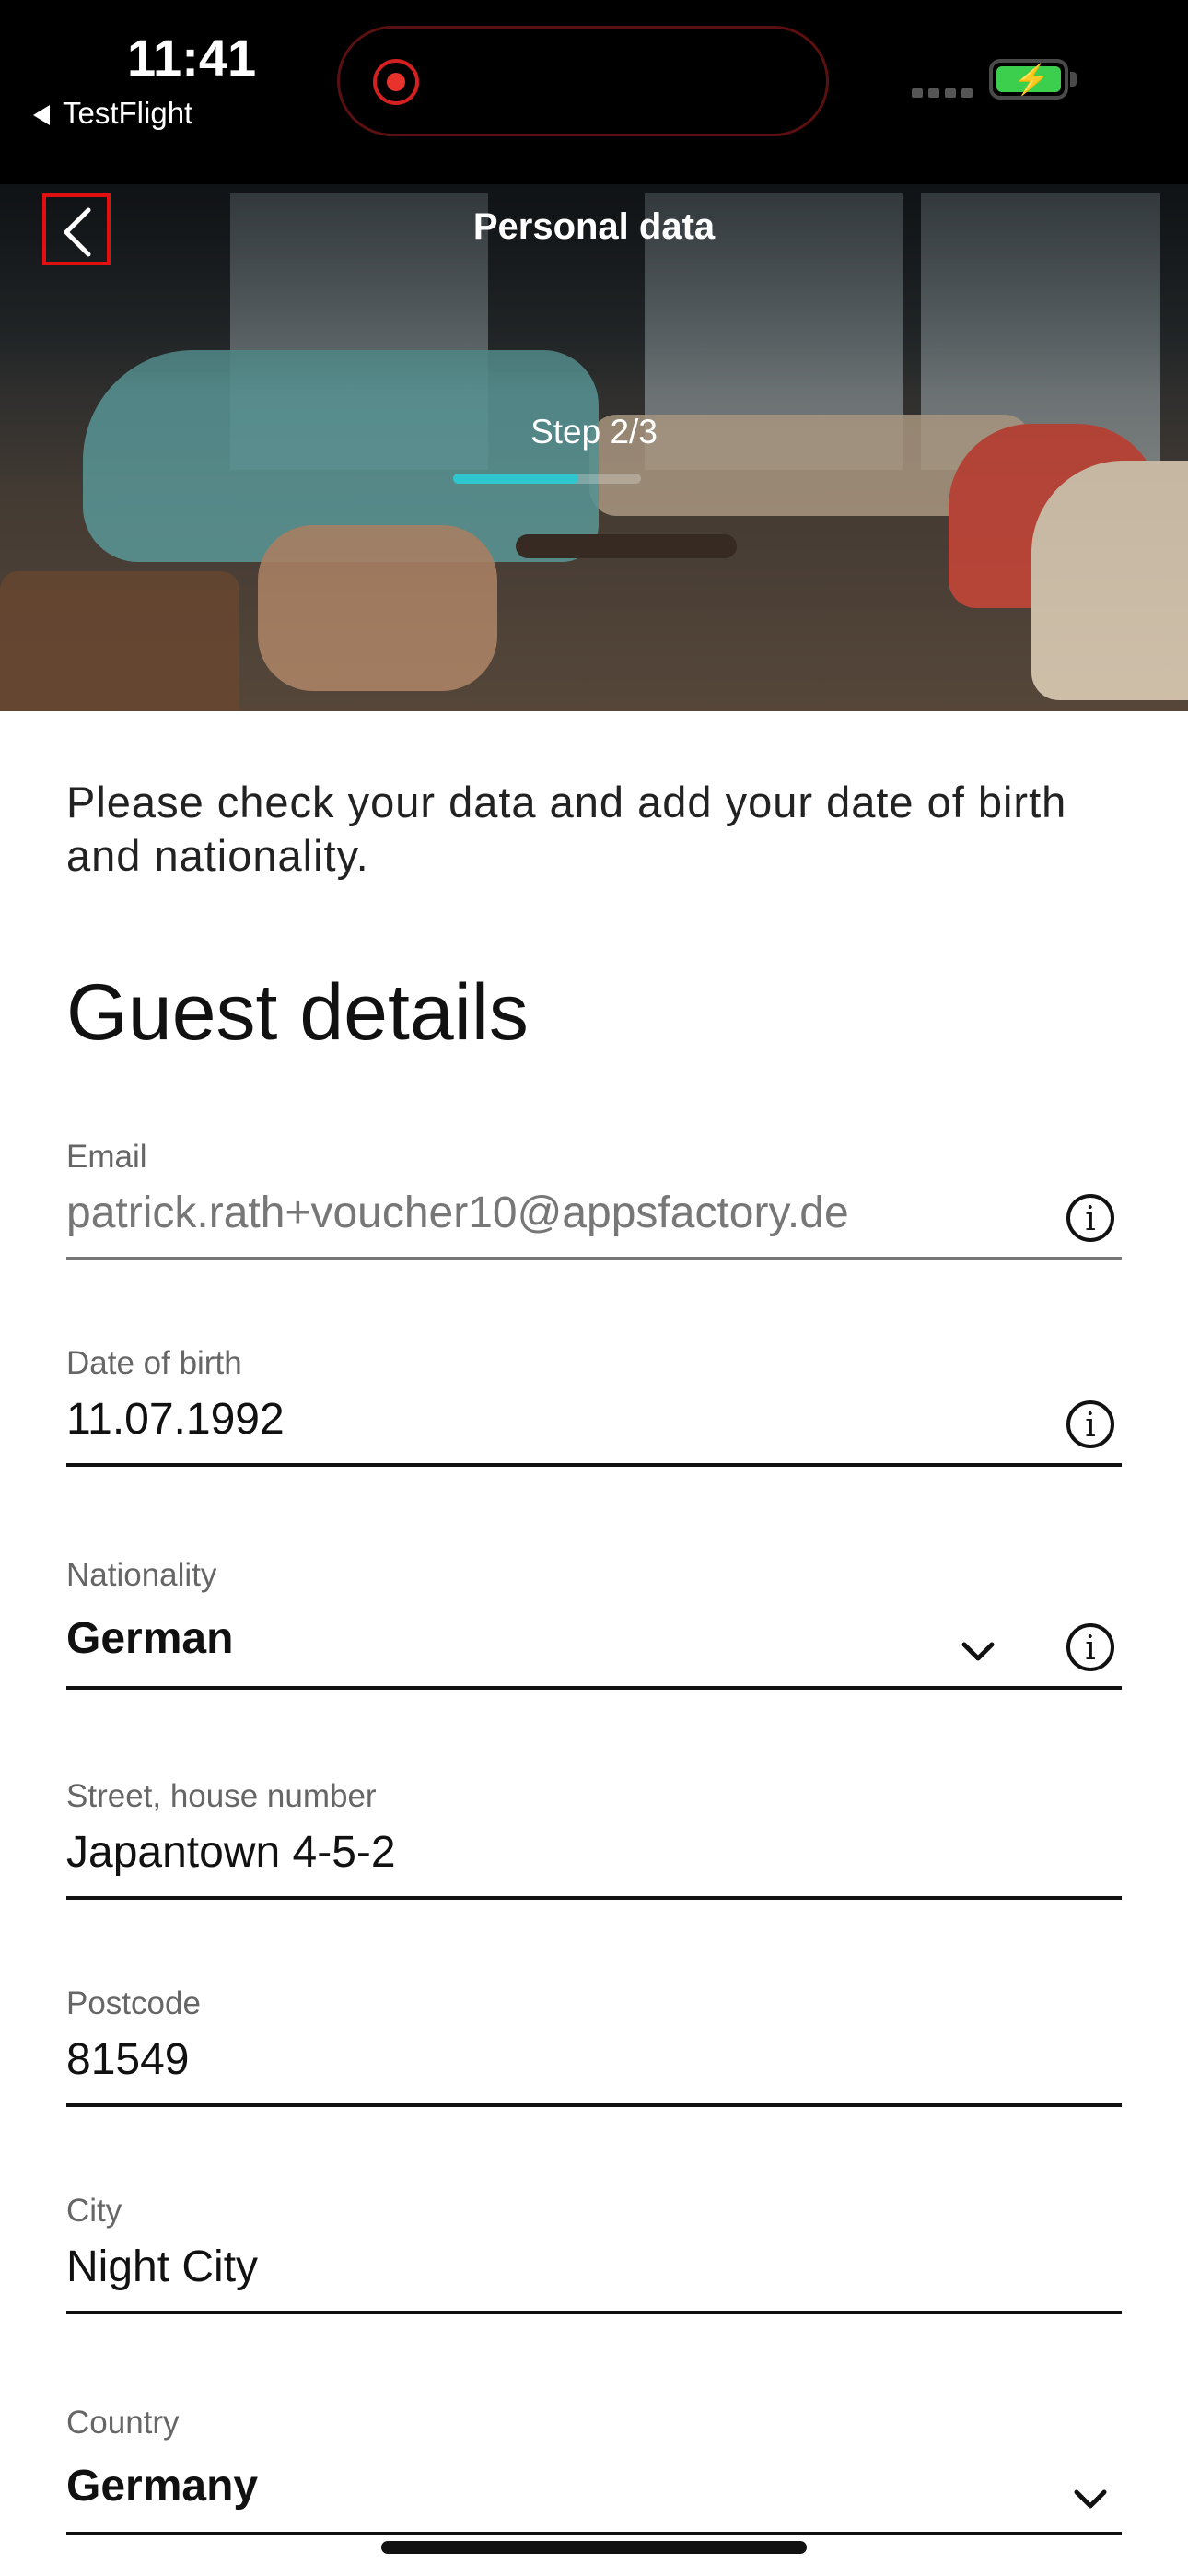 The width and height of the screenshot is (1188, 2576). What do you see at coordinates (192, 58) in the screenshot?
I see `status-time: 11:41` at bounding box center [192, 58].